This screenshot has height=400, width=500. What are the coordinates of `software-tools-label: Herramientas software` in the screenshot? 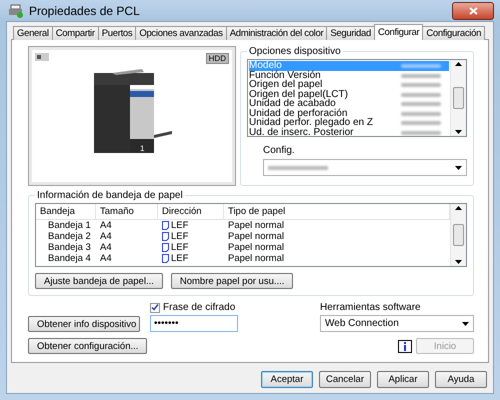 It's located at (371, 307).